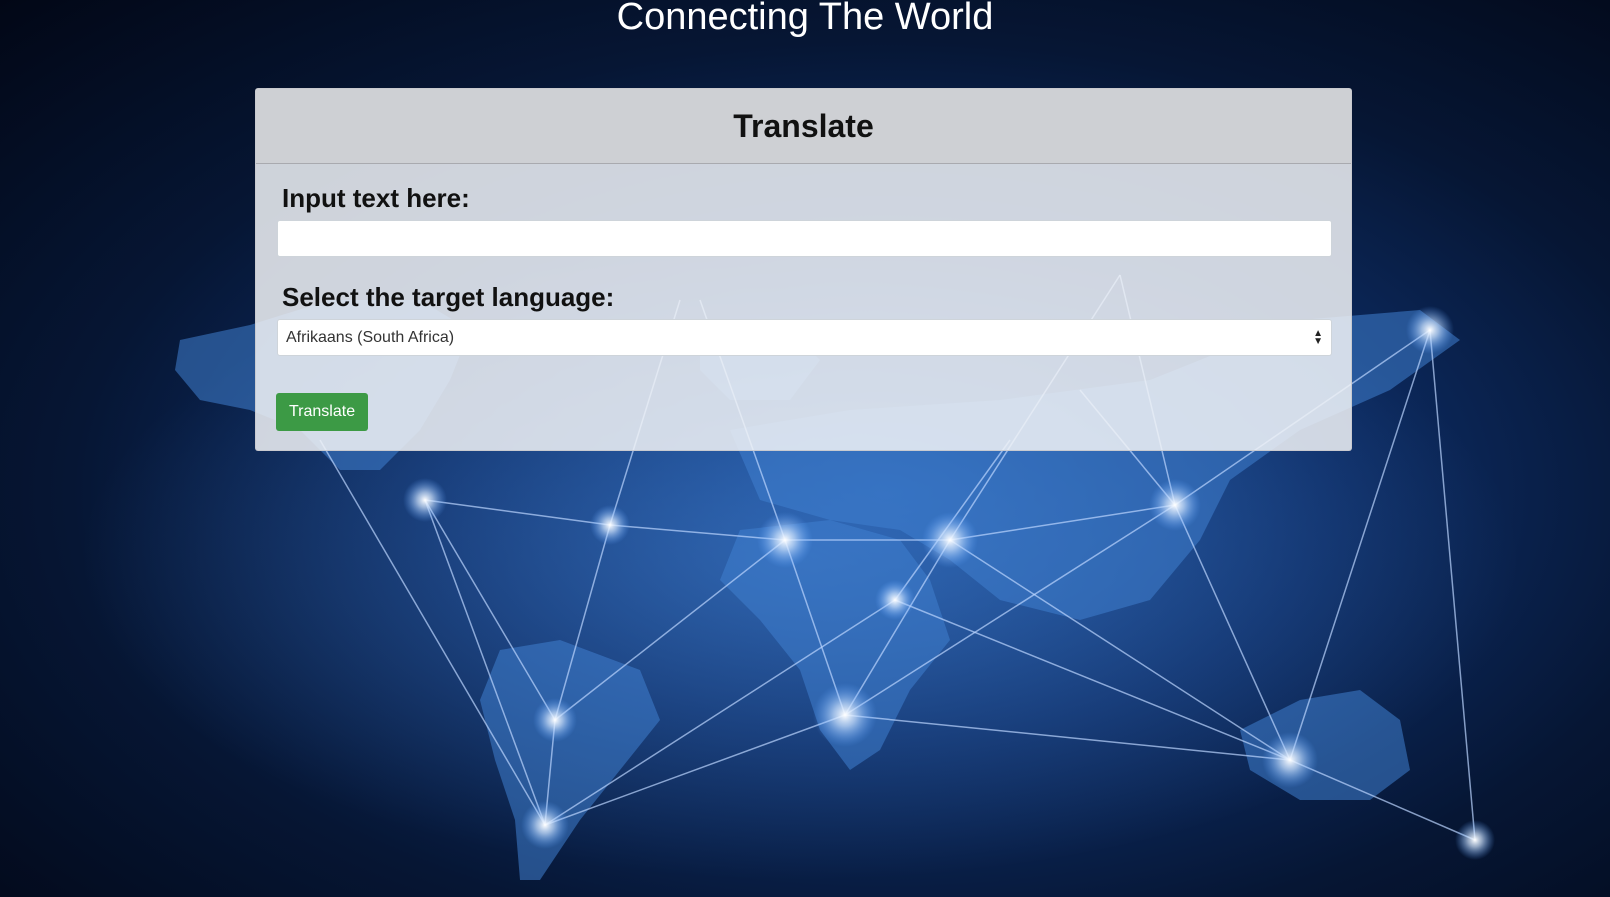  I want to click on card-header: Translate, so click(803, 126).